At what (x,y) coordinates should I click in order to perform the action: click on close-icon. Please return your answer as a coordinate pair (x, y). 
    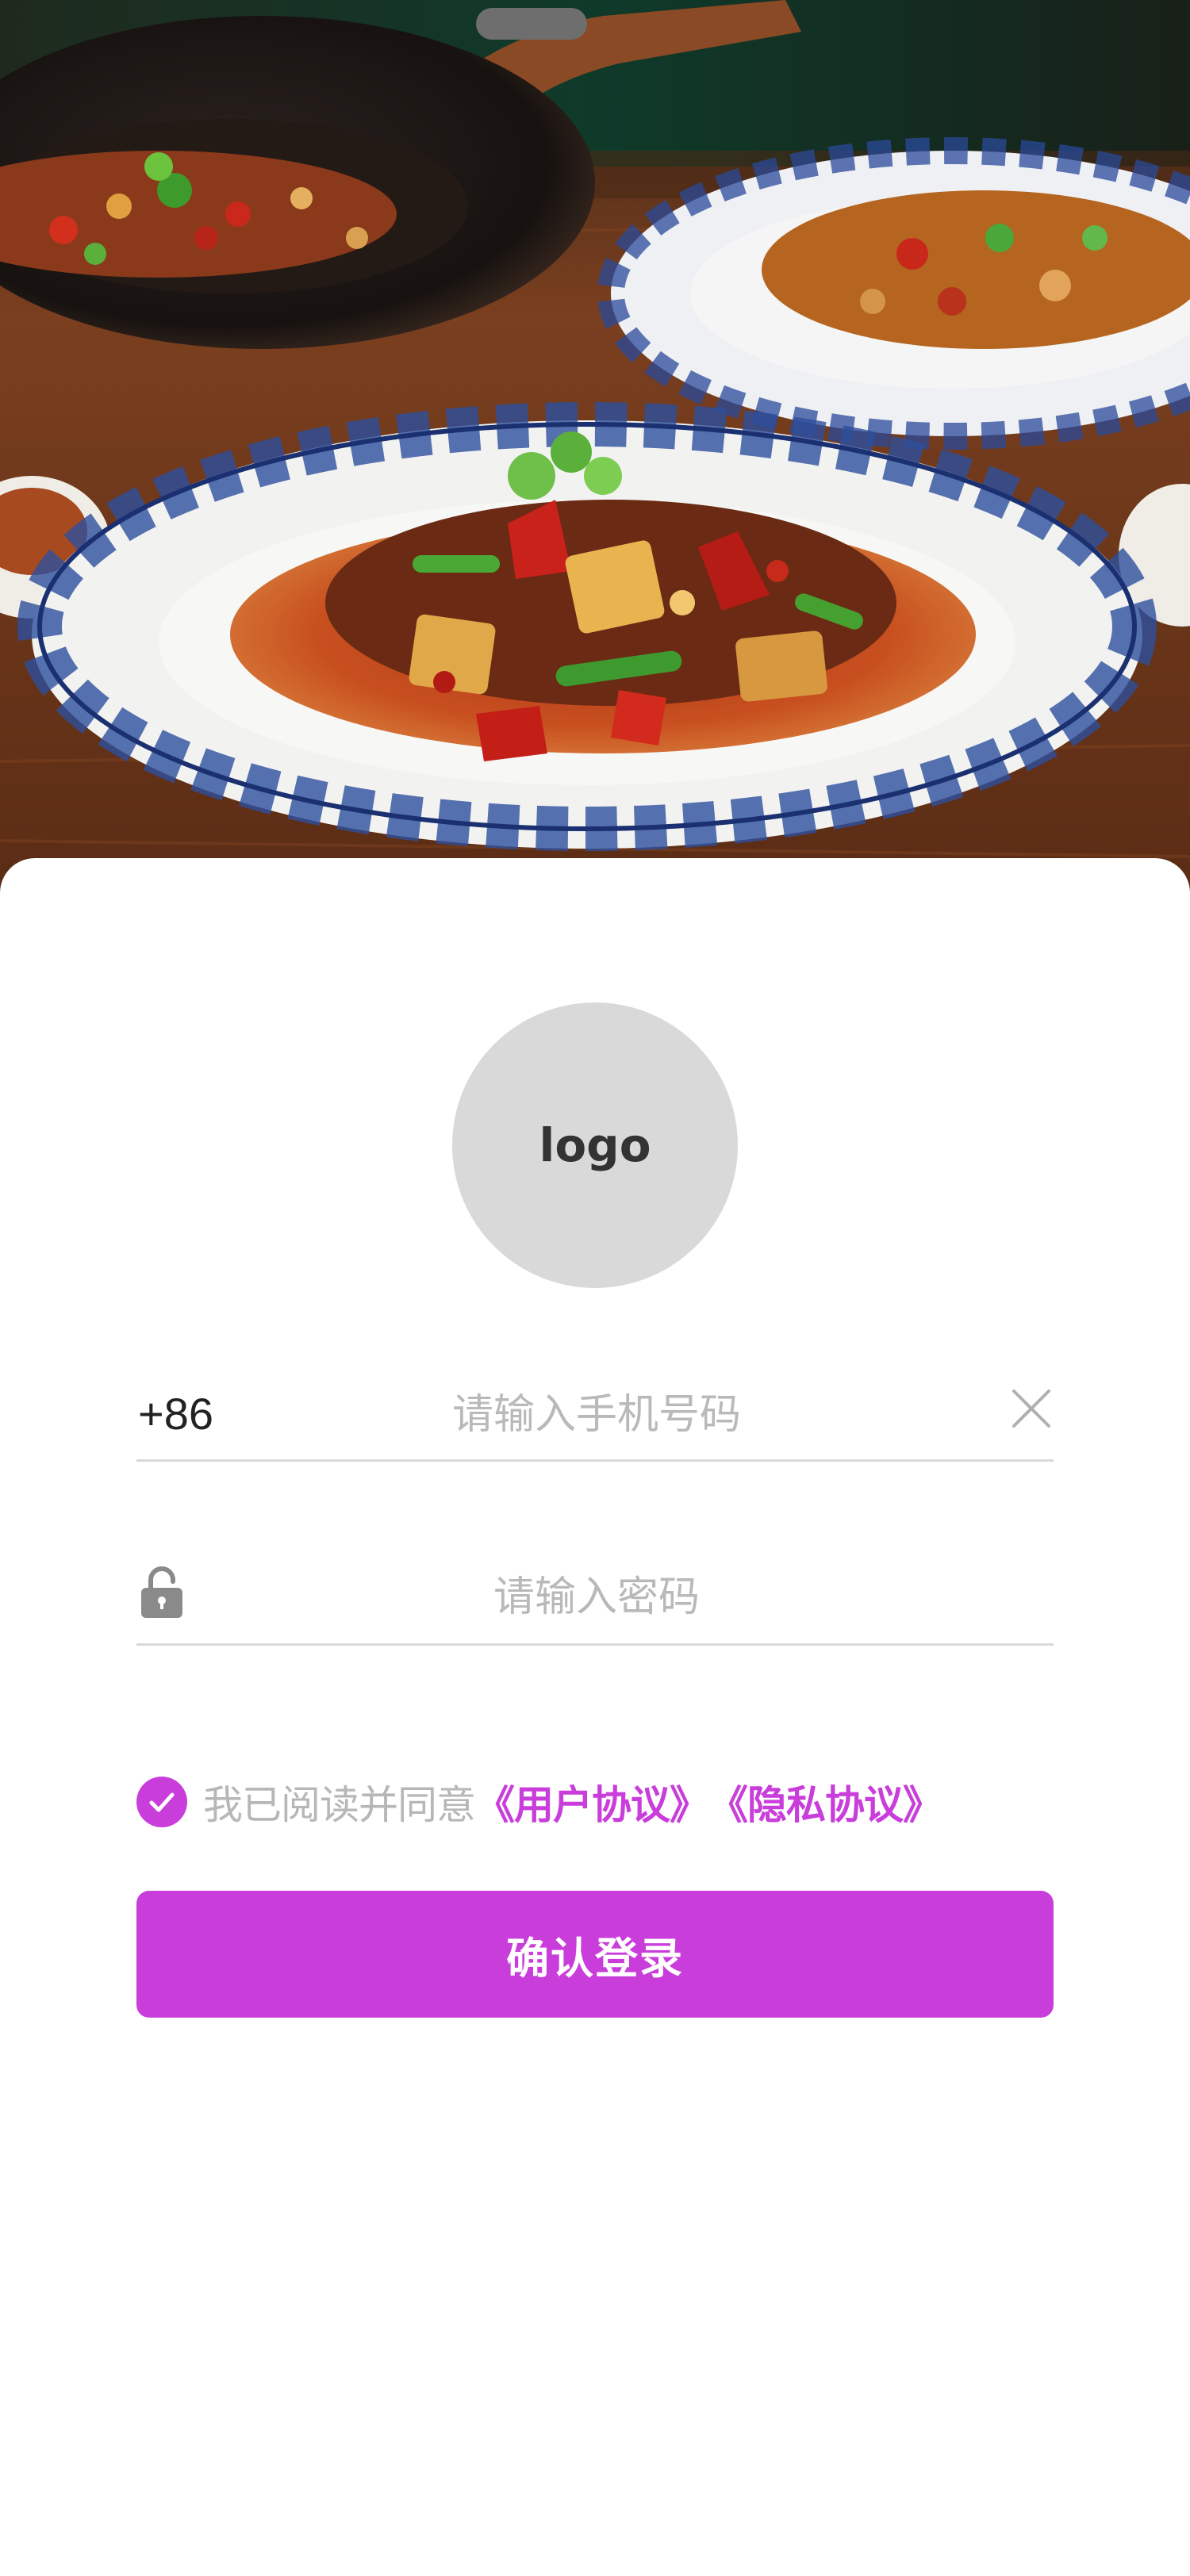
    Looking at the image, I should click on (1031, 1409).